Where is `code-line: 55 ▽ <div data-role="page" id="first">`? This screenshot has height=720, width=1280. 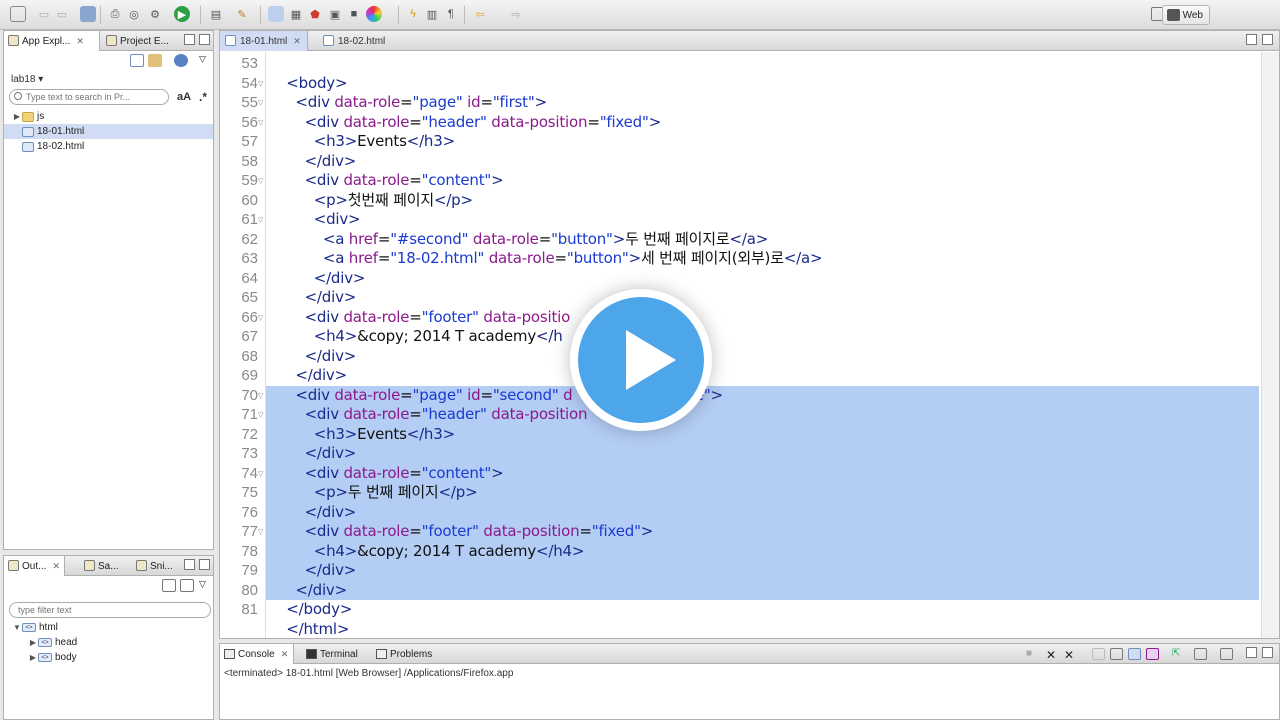 code-line: 55 ▽ <div data-role="page" id="first"> is located at coordinates (740, 103).